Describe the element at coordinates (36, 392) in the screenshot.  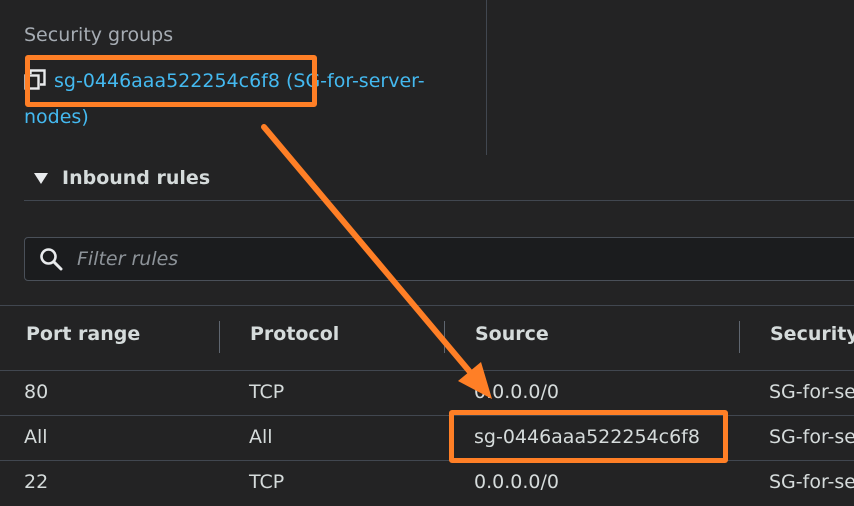
I see `row-1-port-range: 80` at that location.